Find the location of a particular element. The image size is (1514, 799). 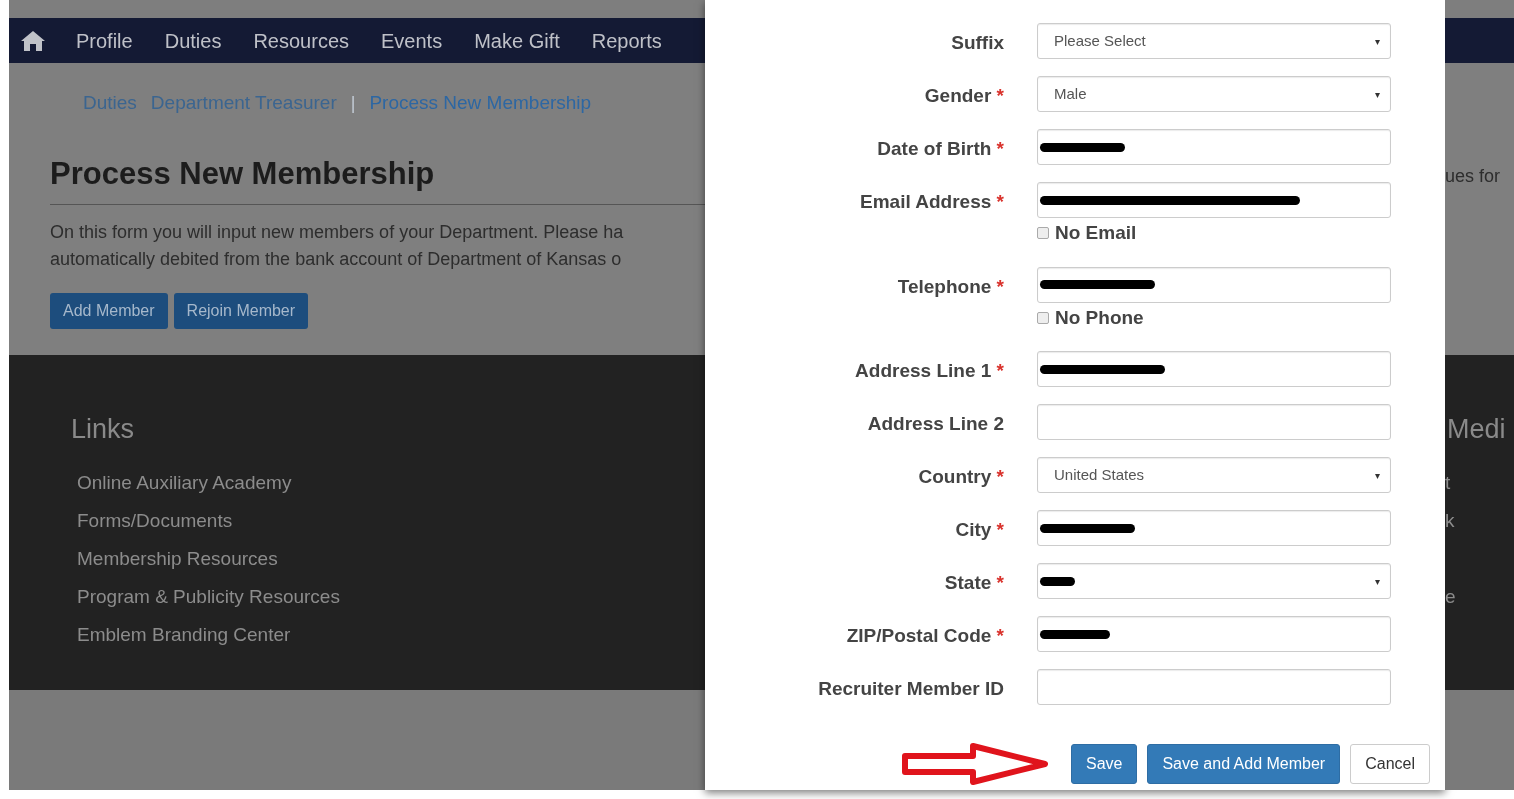

footer-heading: Medi is located at coordinates (1477, 429).